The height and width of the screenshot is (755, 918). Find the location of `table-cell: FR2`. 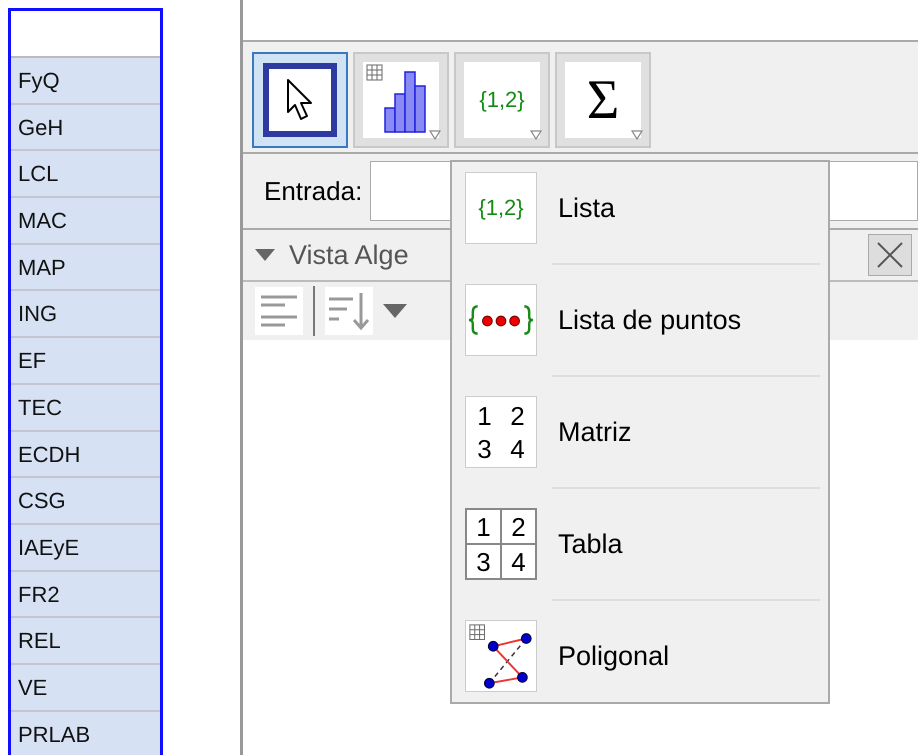

table-cell: FR2 is located at coordinates (85, 595).